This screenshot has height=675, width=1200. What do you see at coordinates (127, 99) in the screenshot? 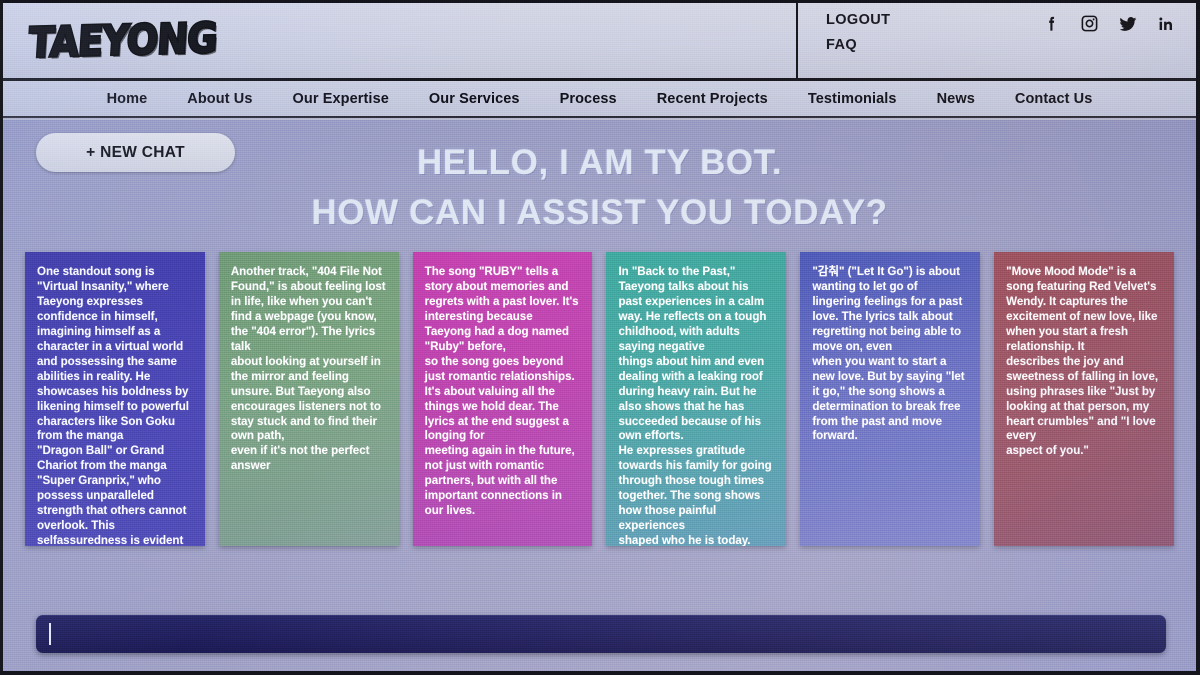
I see `nav-item-home: Home` at bounding box center [127, 99].